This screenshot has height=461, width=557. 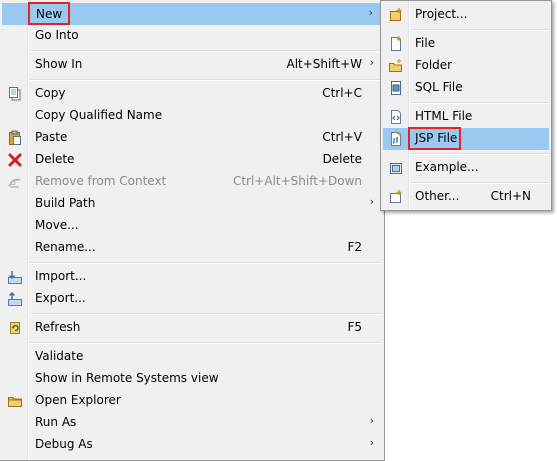 What do you see at coordinates (192, 160) in the screenshot?
I see `menu-item-delete: Delete Delete` at bounding box center [192, 160].